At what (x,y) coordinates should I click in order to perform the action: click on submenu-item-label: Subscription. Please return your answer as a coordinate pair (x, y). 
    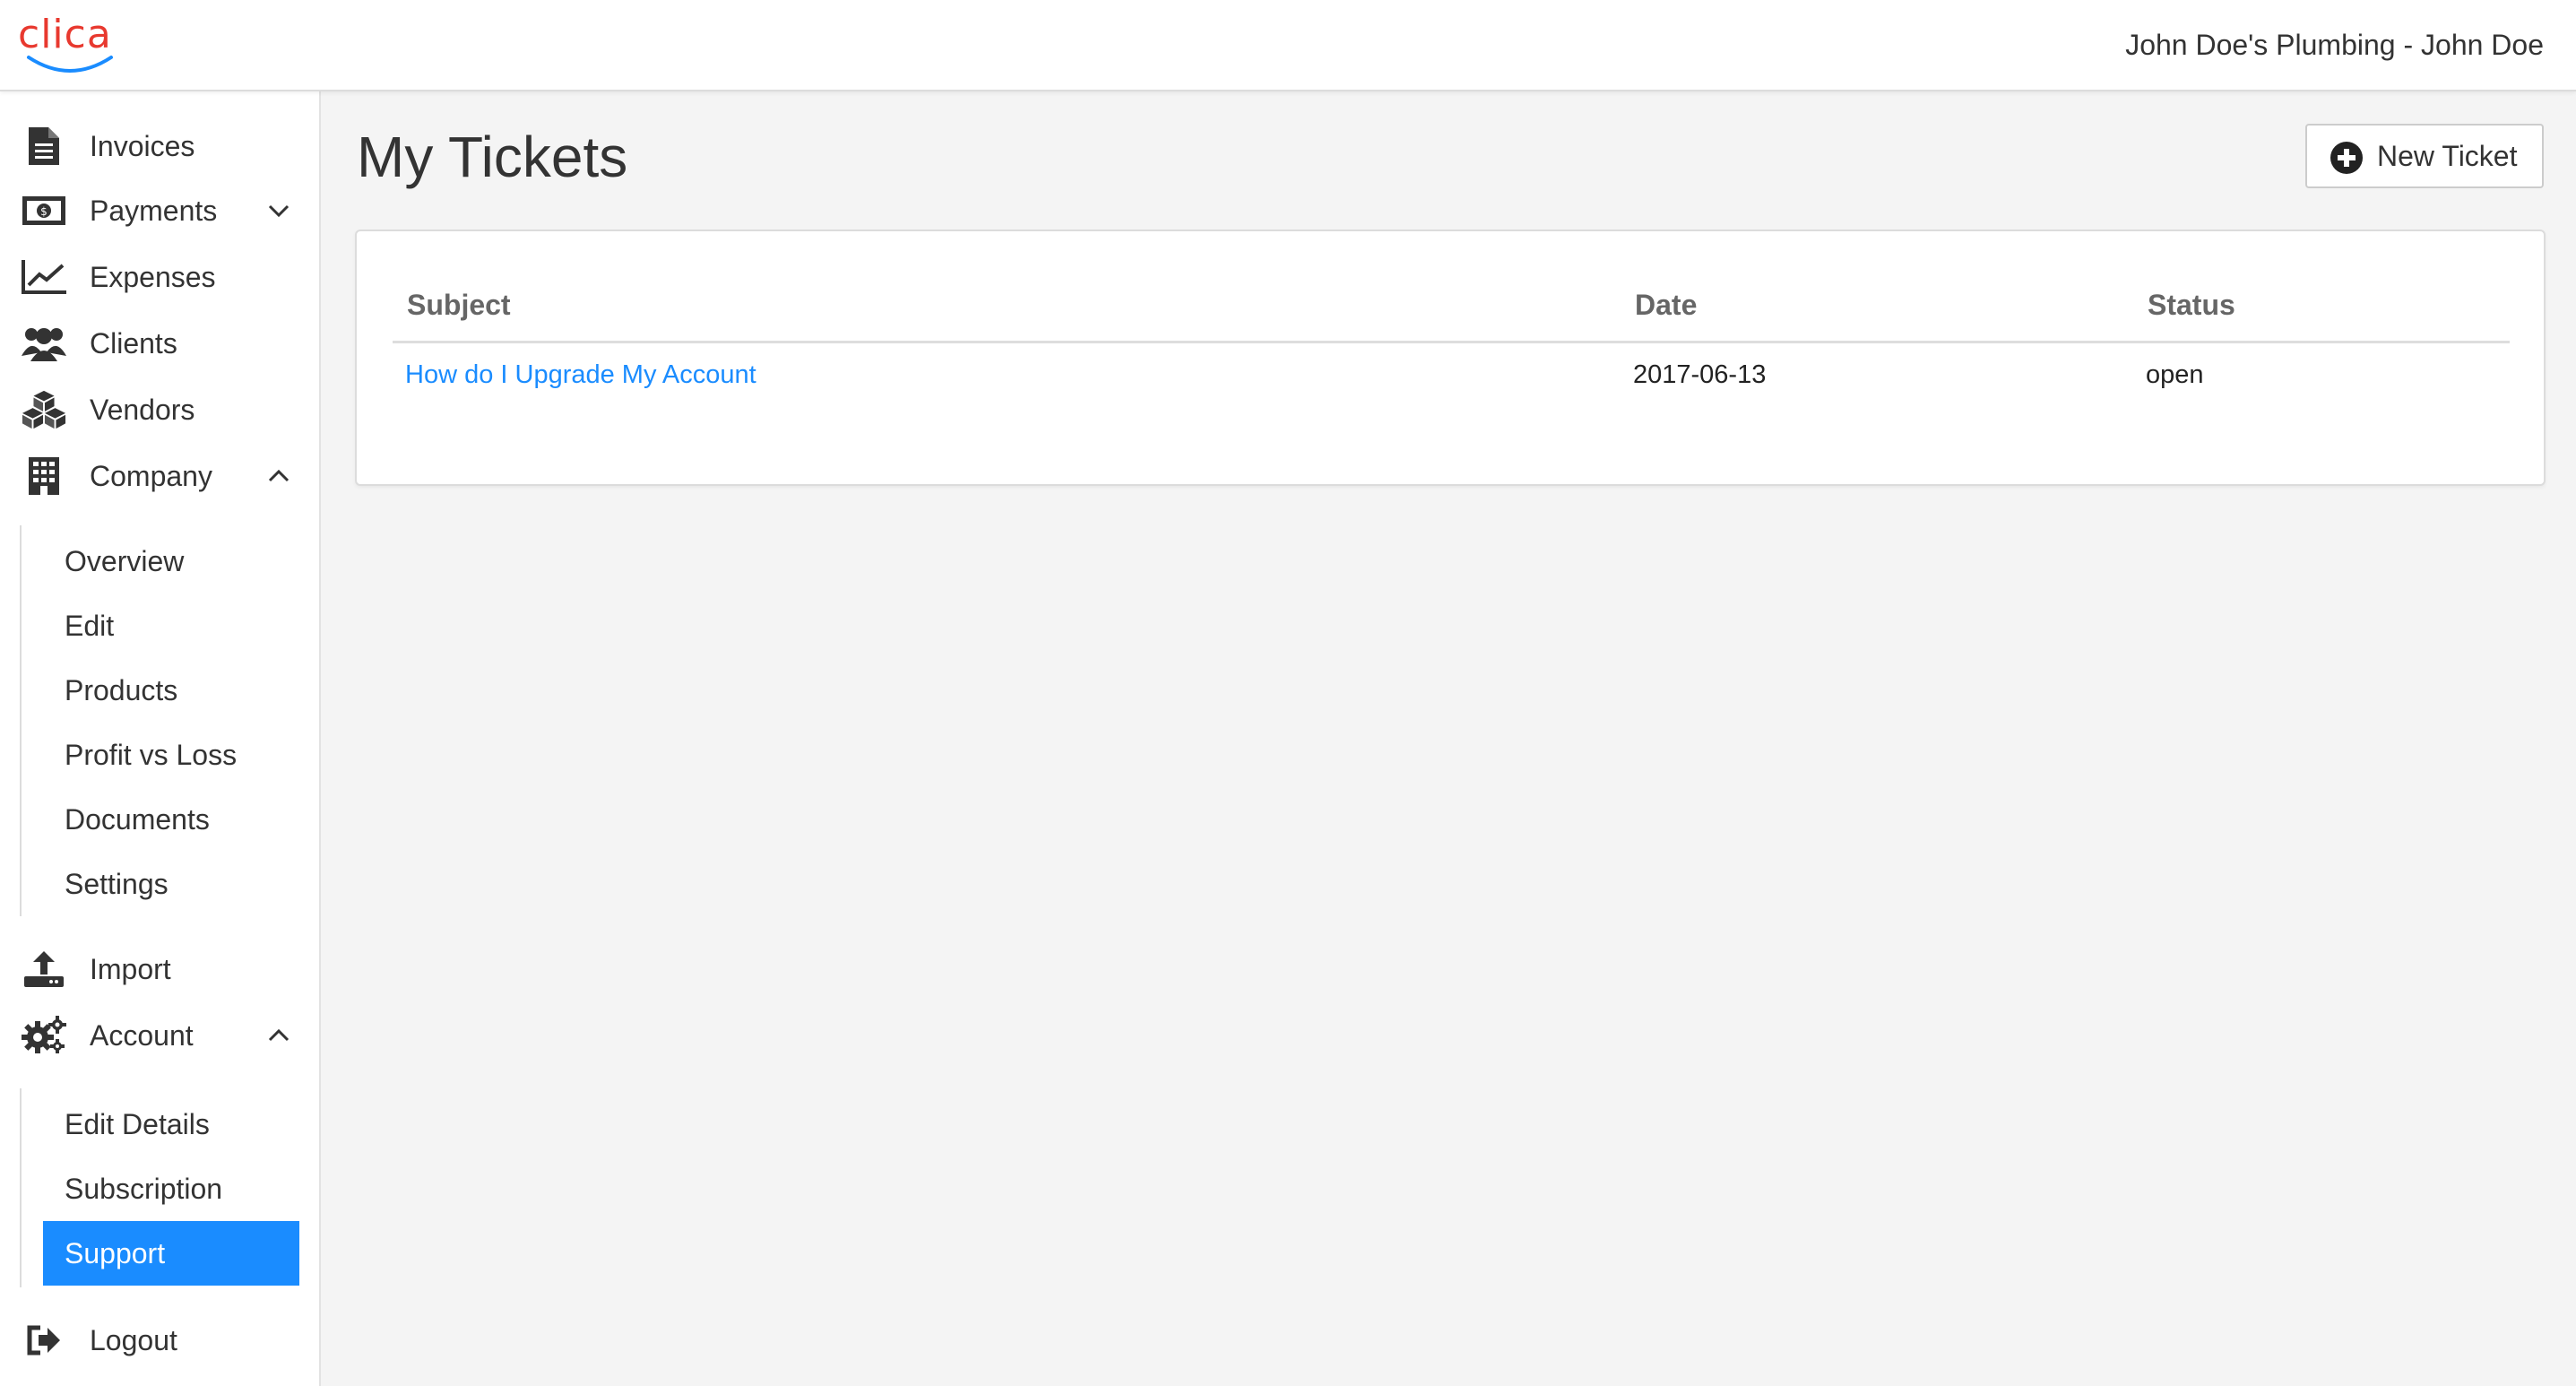
    Looking at the image, I should click on (144, 1189).